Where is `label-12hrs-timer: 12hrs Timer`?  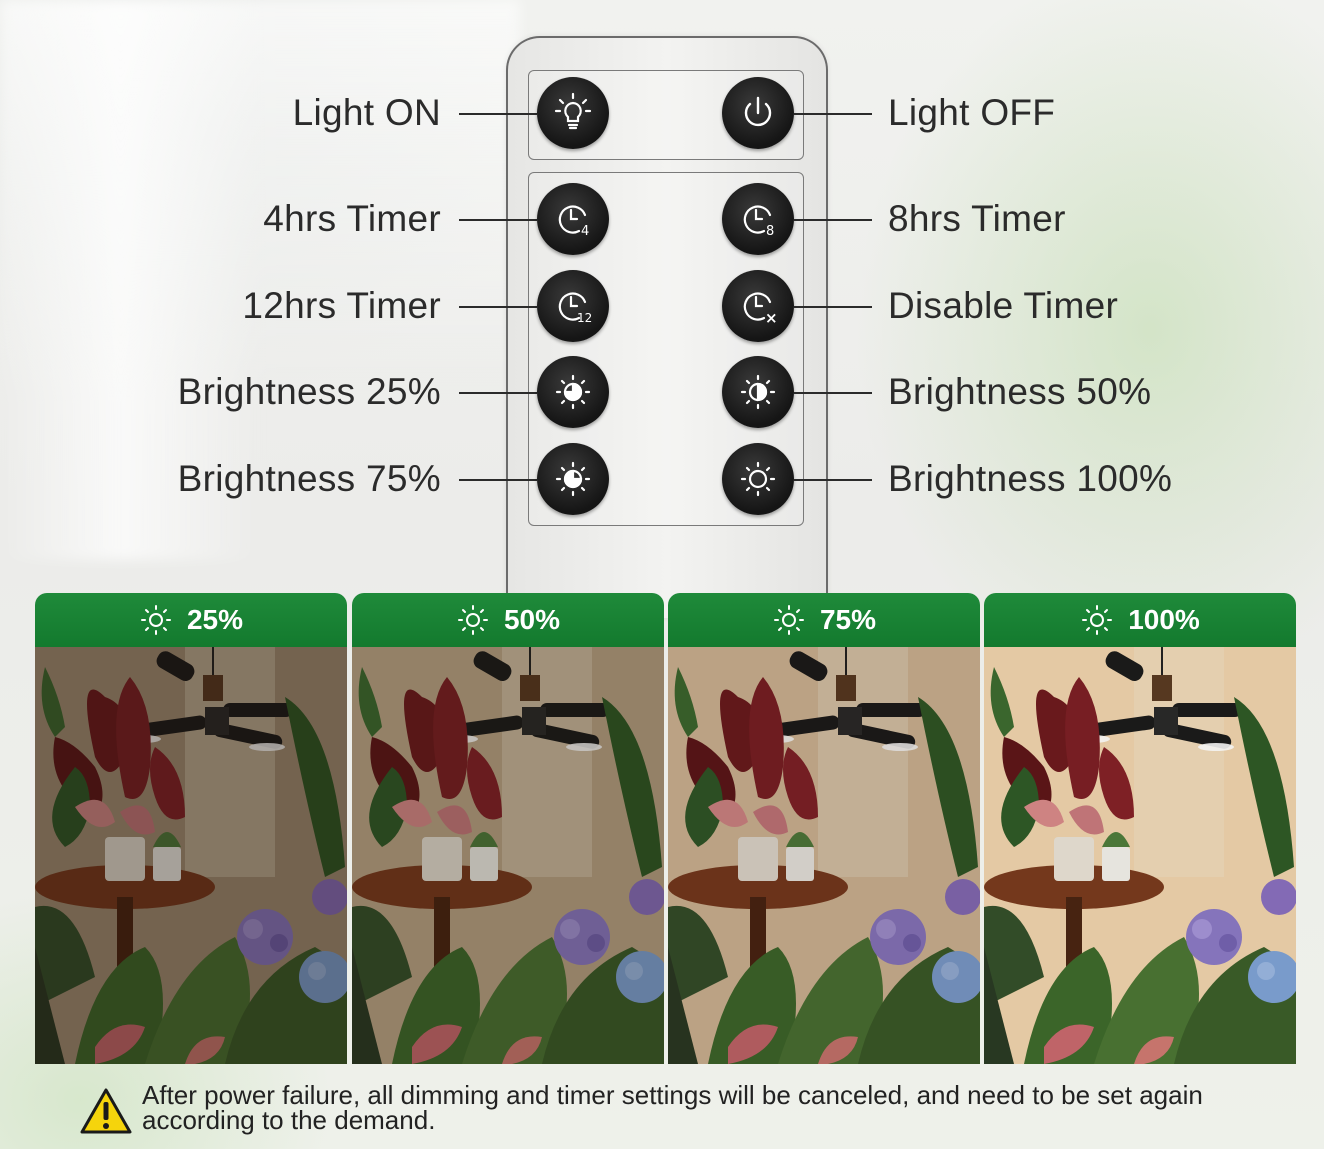
label-12hrs-timer: 12hrs Timer is located at coordinates (341, 305).